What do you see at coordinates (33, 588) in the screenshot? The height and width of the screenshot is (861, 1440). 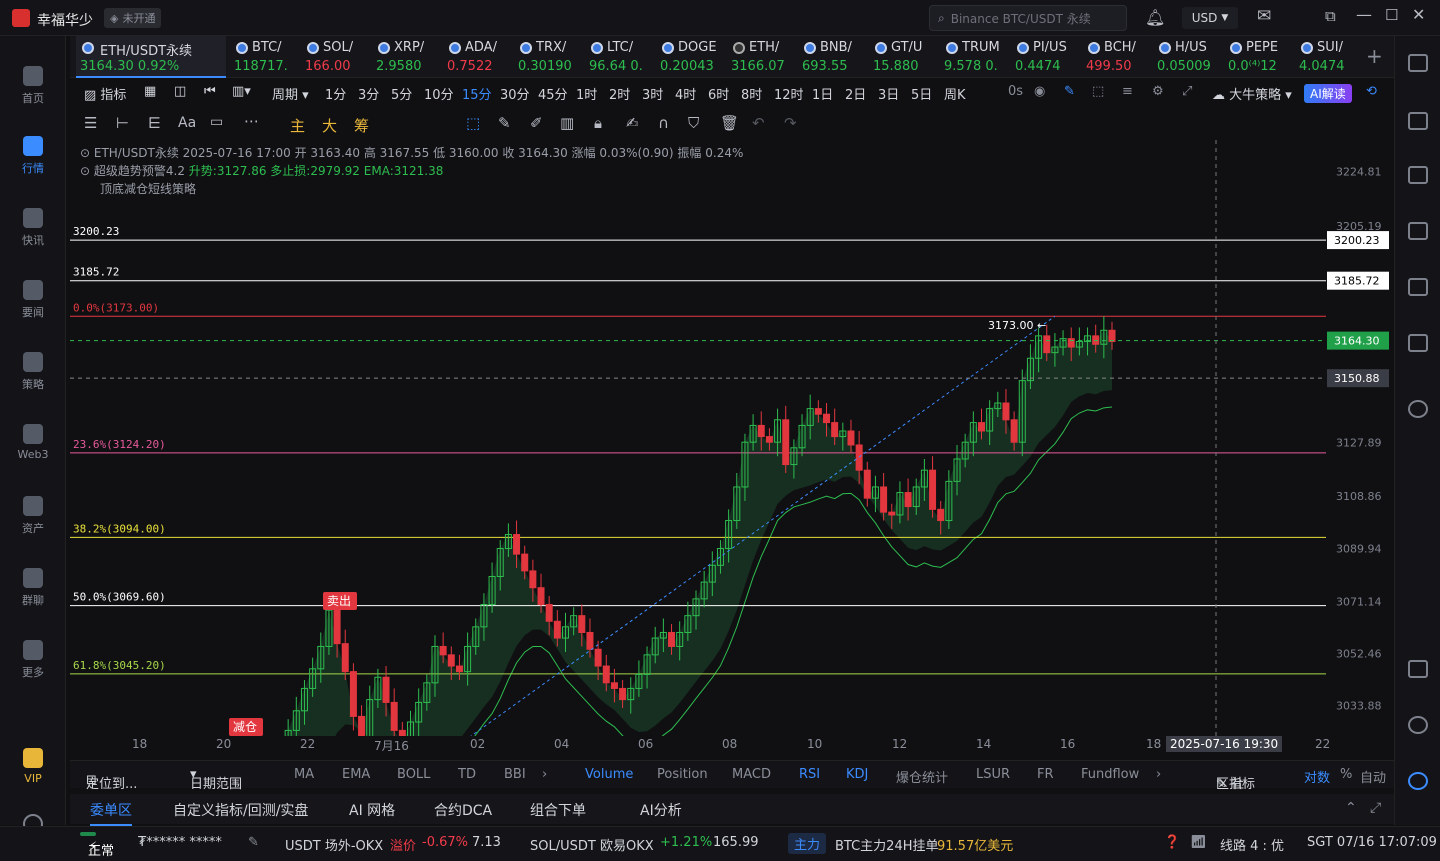 I see `sidebar-item-chat: 群聊` at bounding box center [33, 588].